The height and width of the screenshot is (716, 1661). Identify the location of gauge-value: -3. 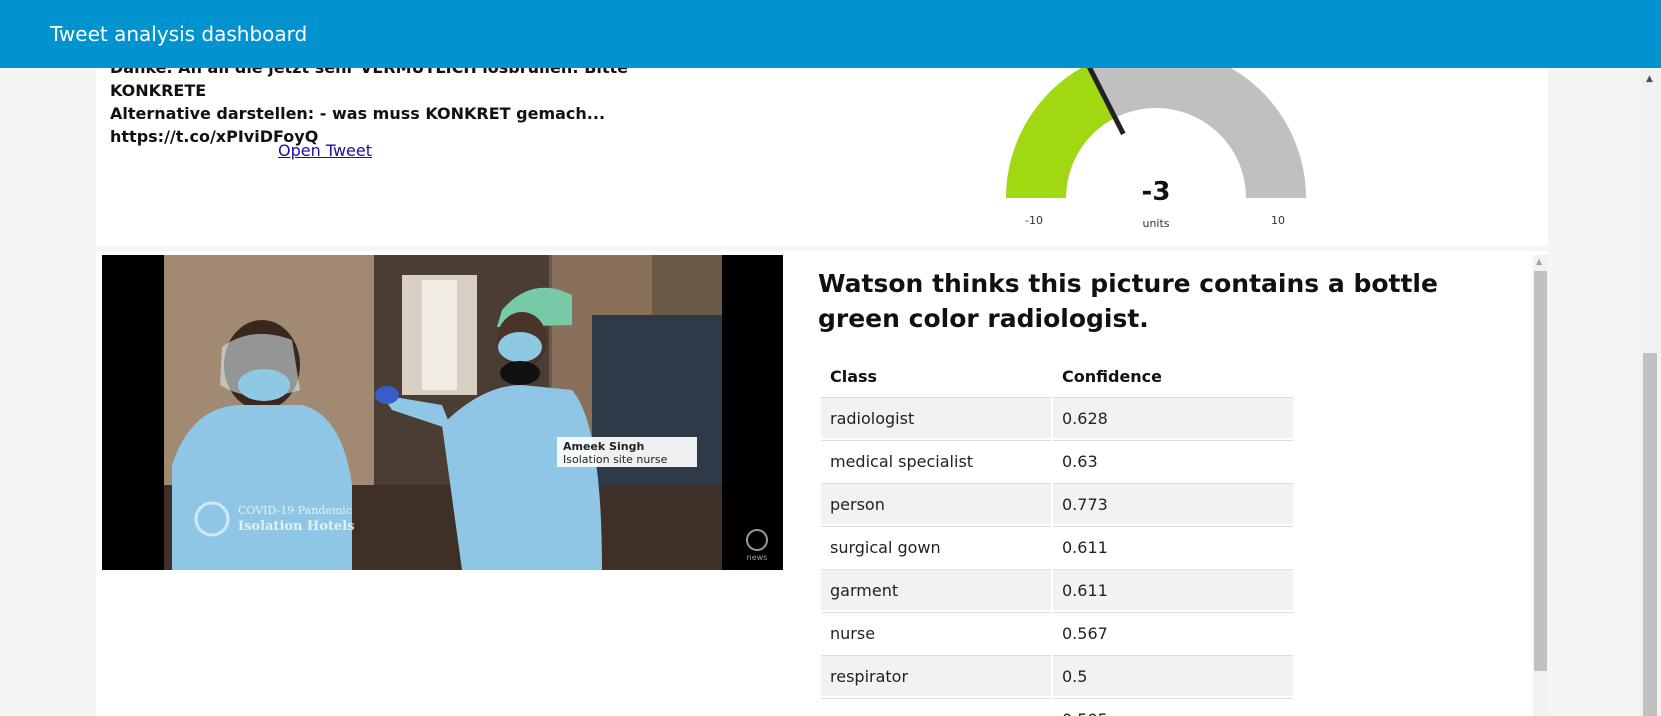
(1156, 192).